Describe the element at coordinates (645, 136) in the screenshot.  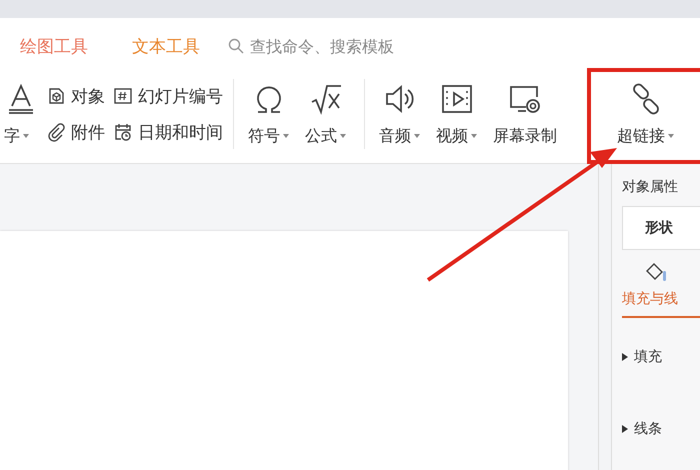
I see `button-label: 超链接` at that location.